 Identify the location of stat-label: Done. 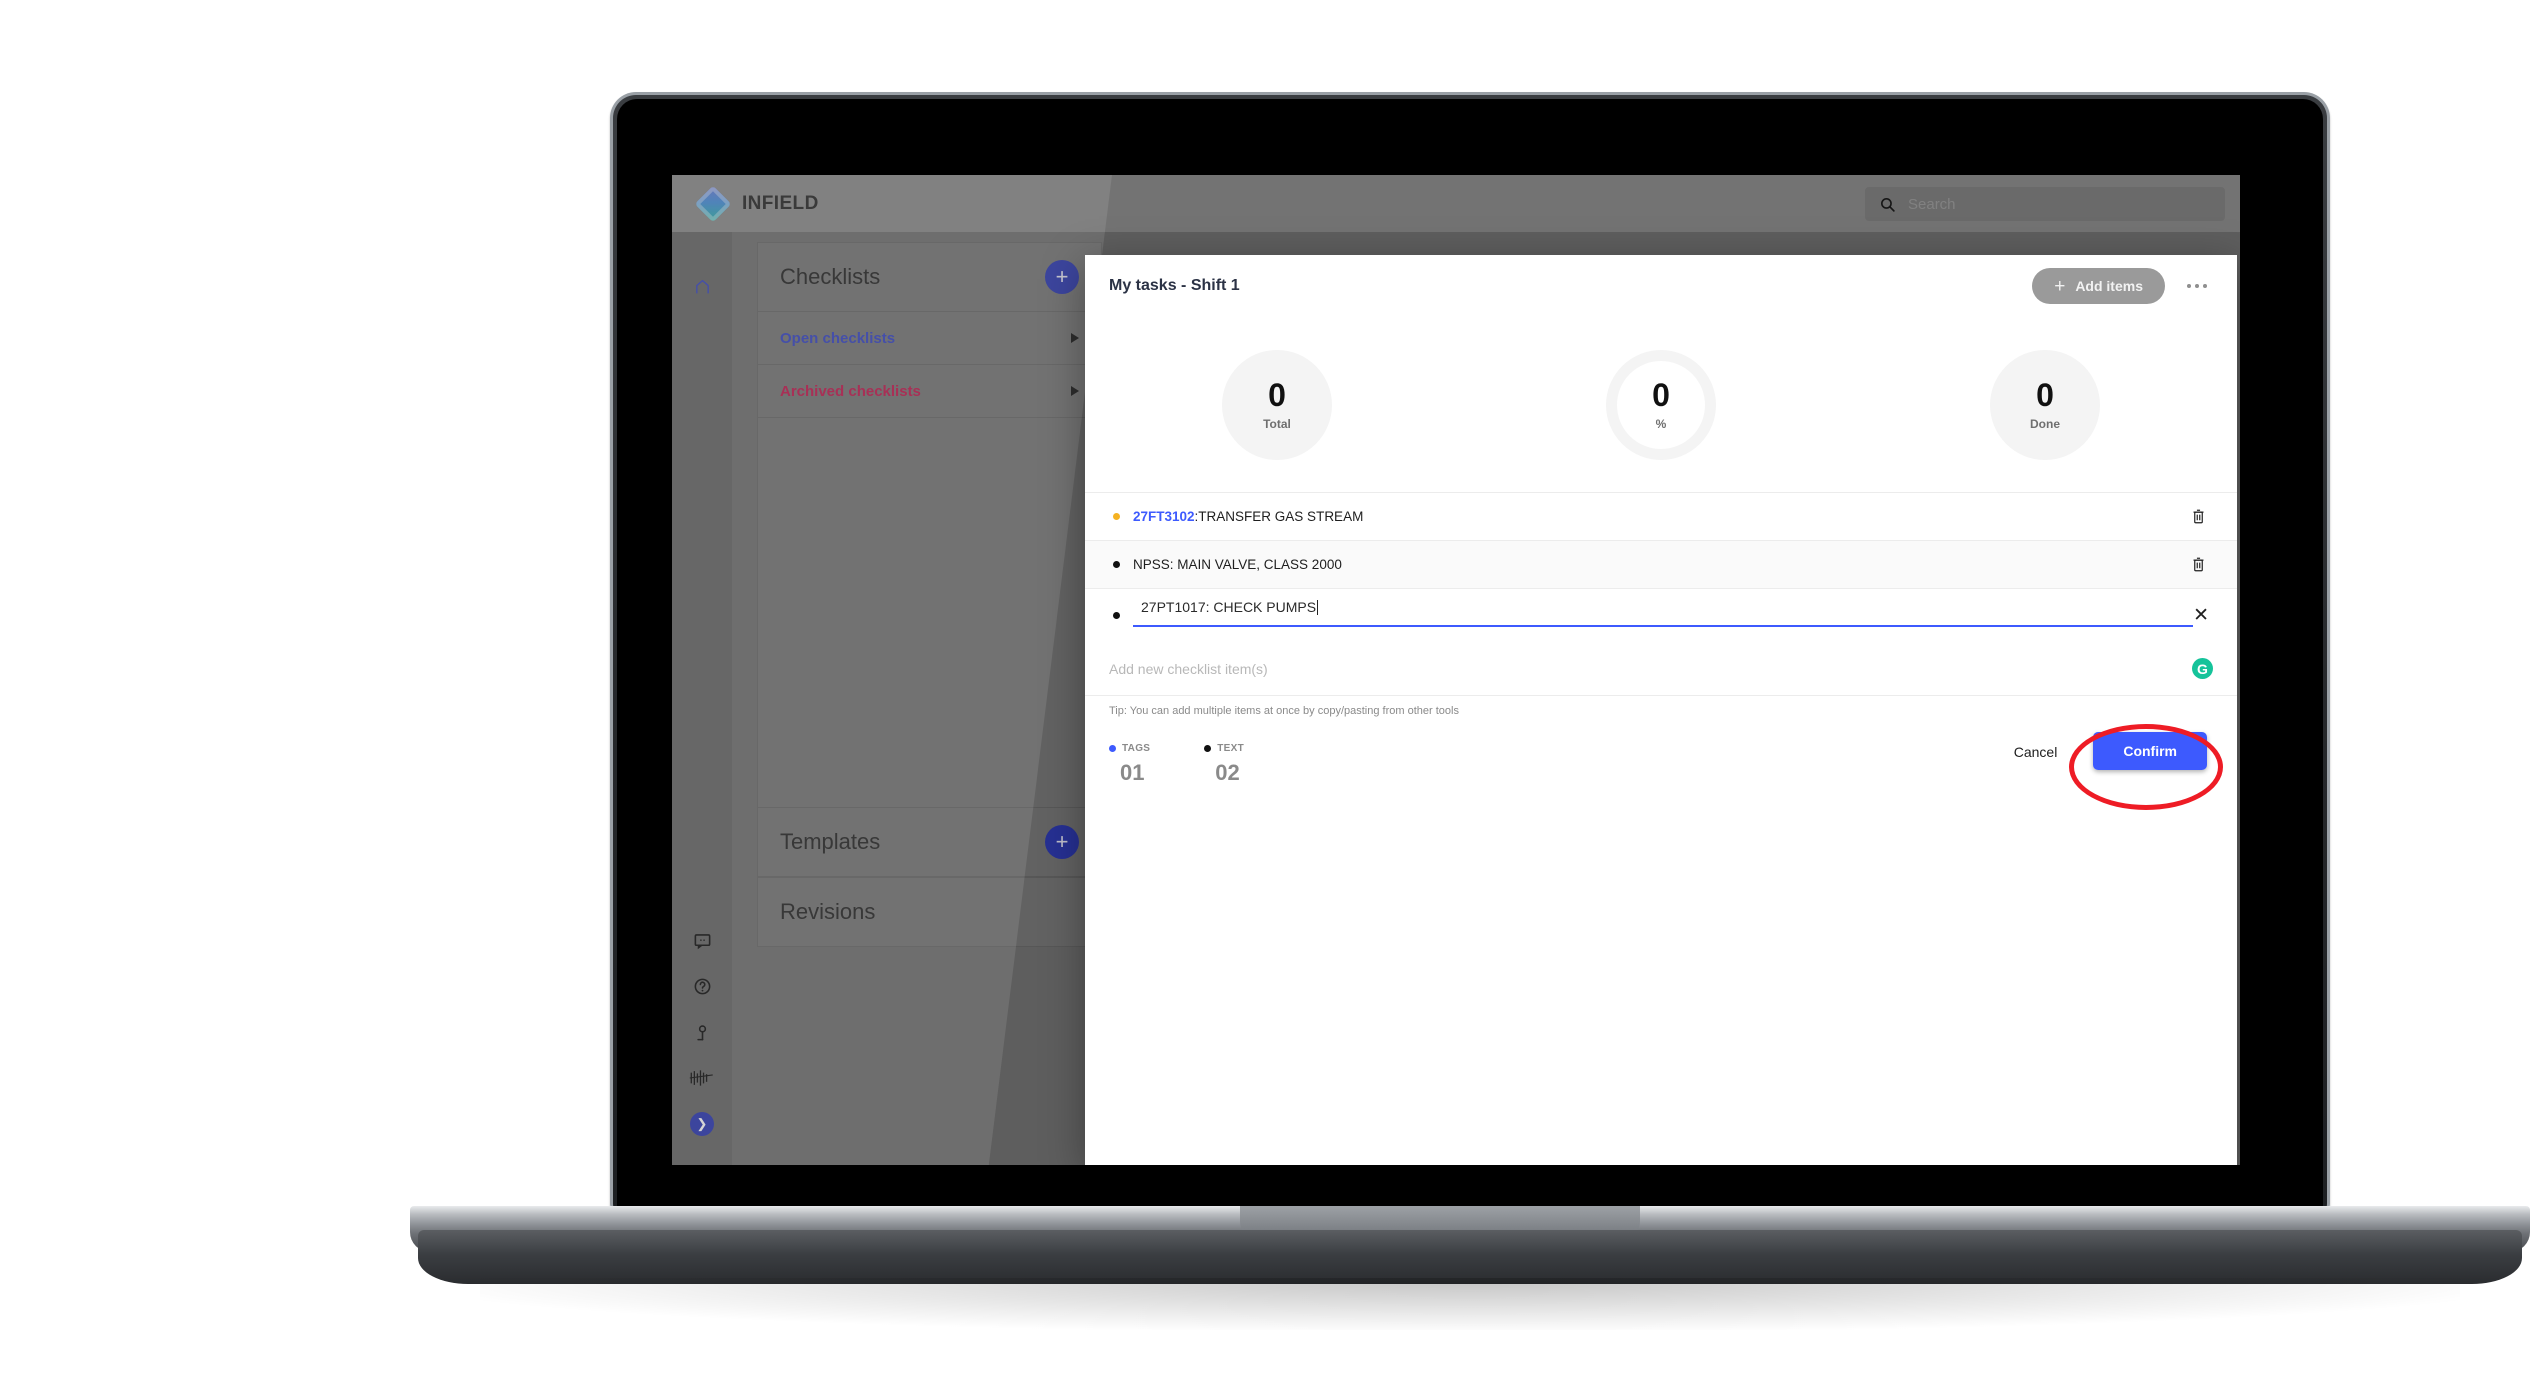
(2045, 423).